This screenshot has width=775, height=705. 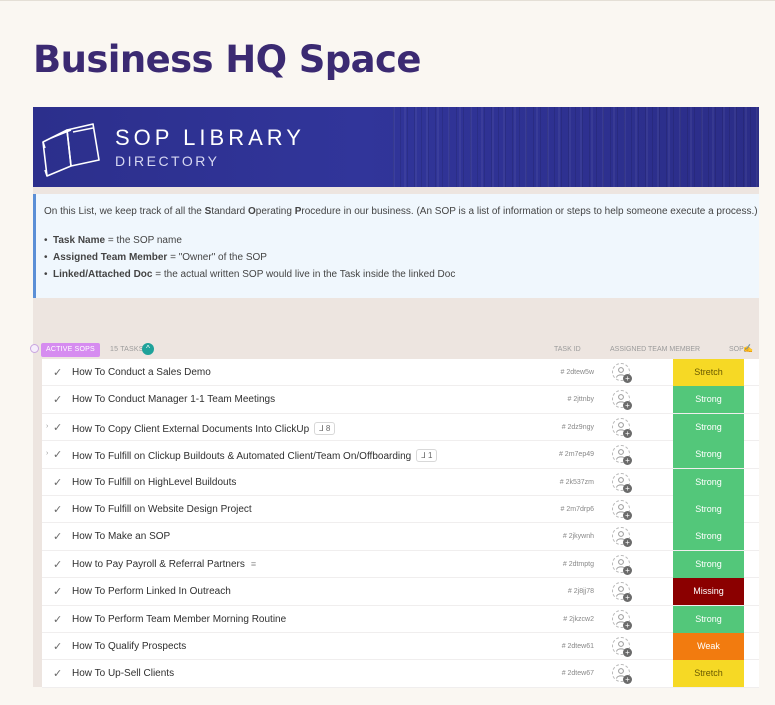 I want to click on task-id: # 2j8jj78, so click(x=580, y=592).